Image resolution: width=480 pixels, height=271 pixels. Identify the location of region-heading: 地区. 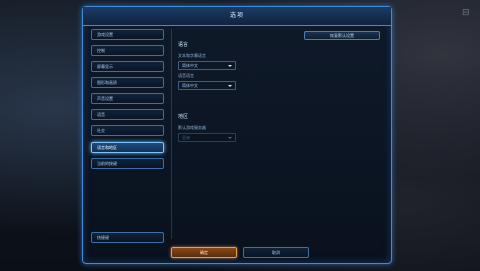
(183, 117).